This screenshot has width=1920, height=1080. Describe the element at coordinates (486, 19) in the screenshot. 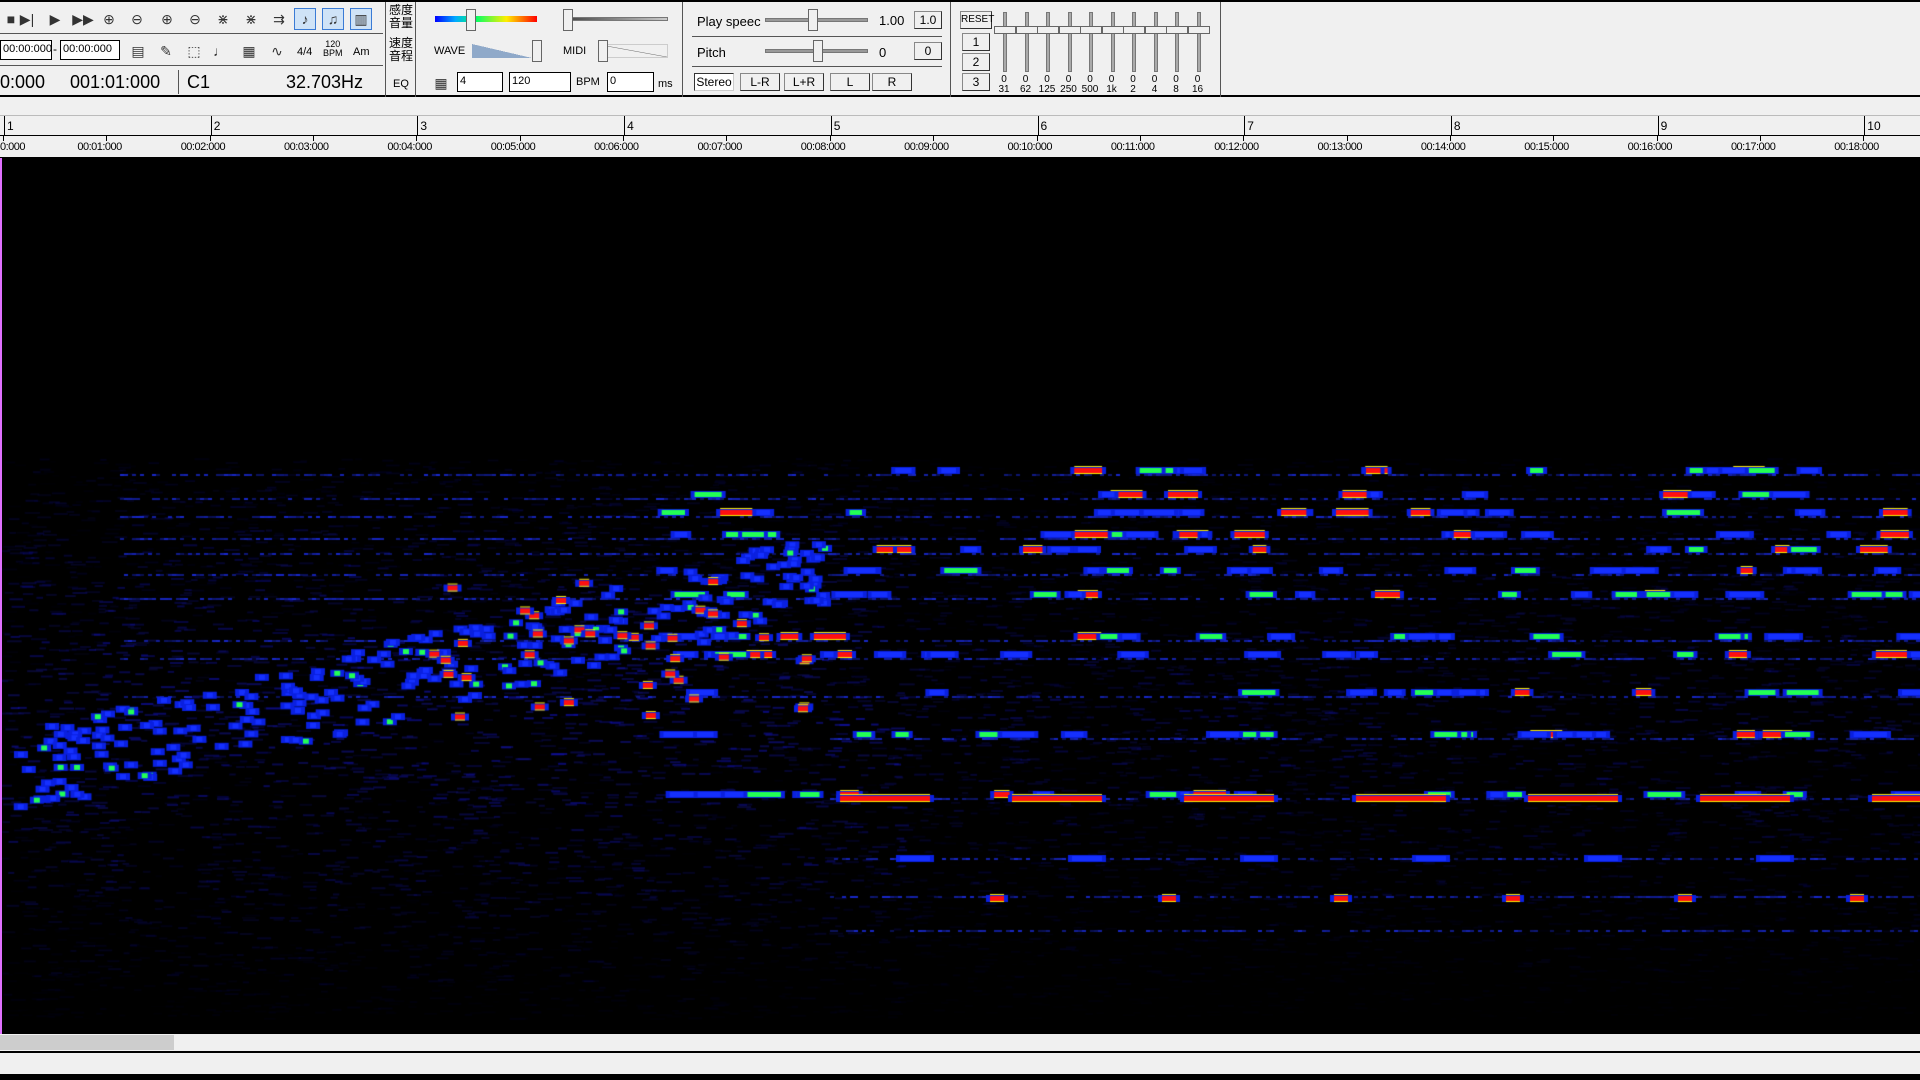

I see `color-sensitivity-slider` at that location.